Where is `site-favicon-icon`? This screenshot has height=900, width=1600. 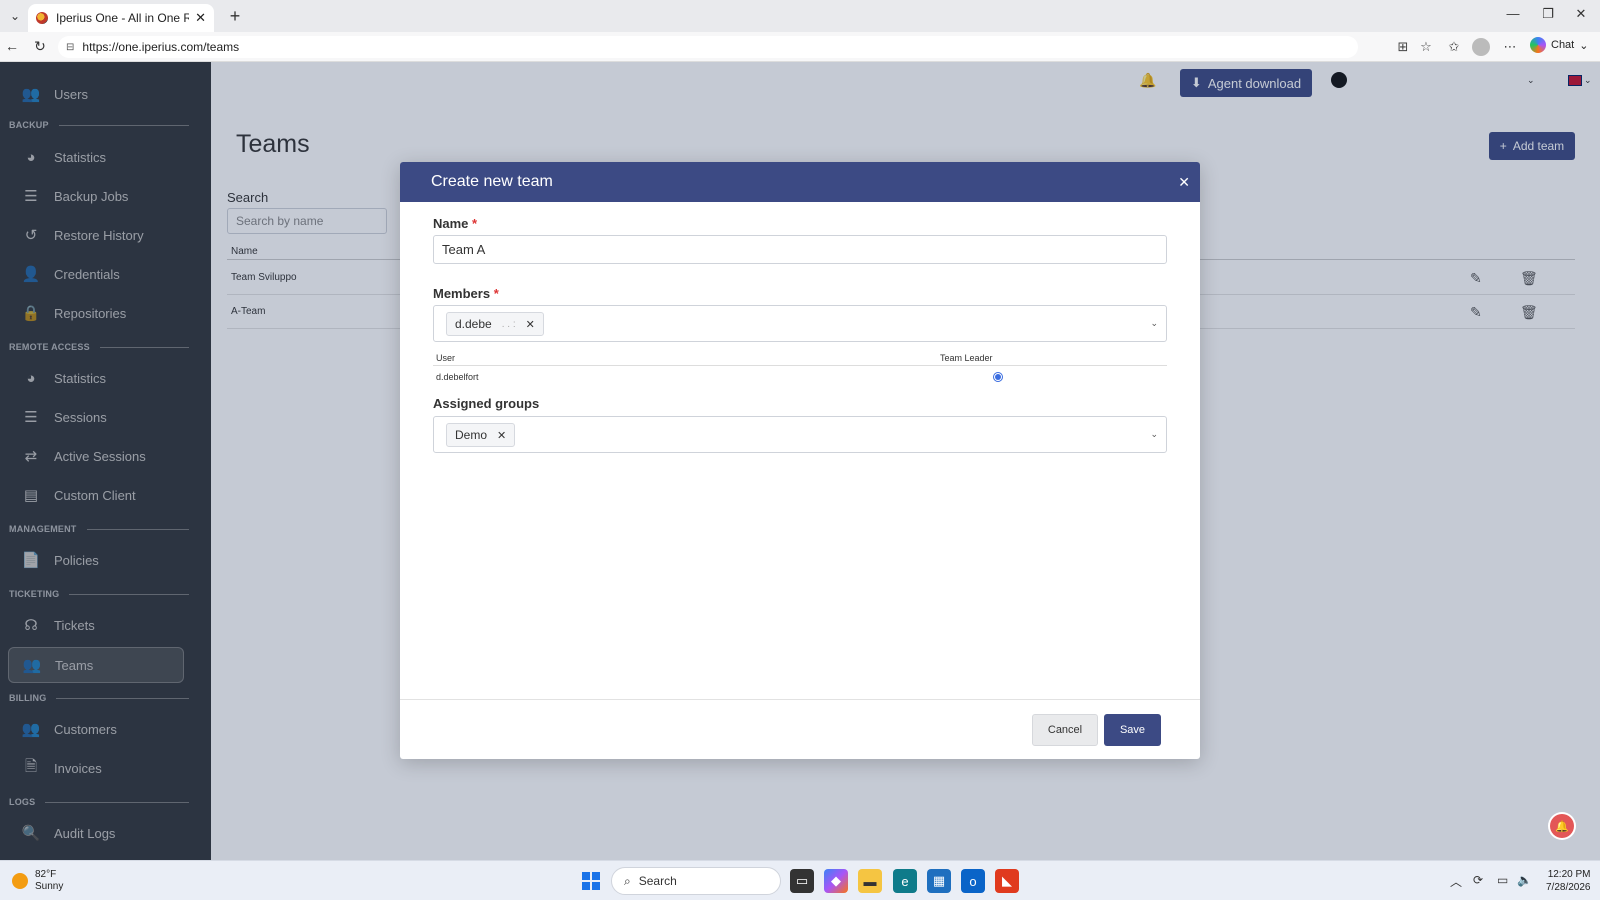 site-favicon-icon is located at coordinates (42, 18).